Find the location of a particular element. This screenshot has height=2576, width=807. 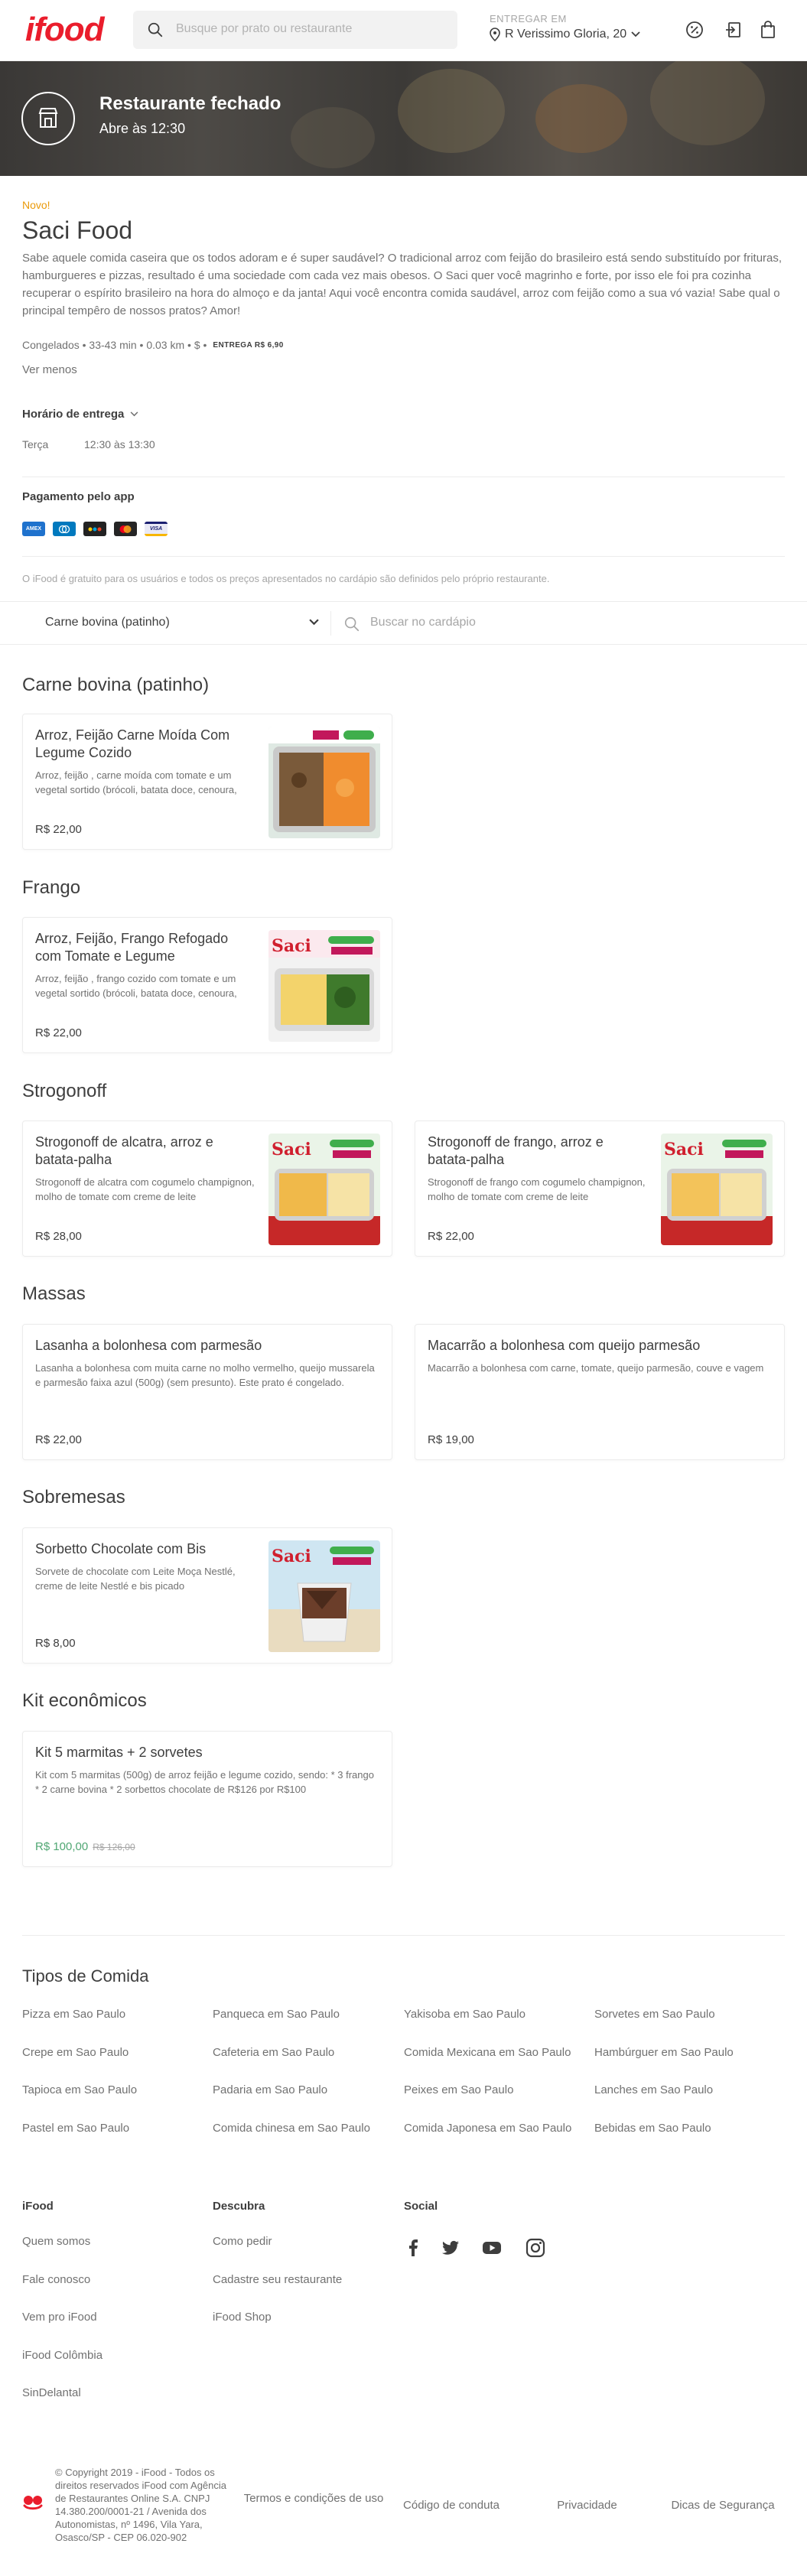

instagram-icon is located at coordinates (535, 2248).